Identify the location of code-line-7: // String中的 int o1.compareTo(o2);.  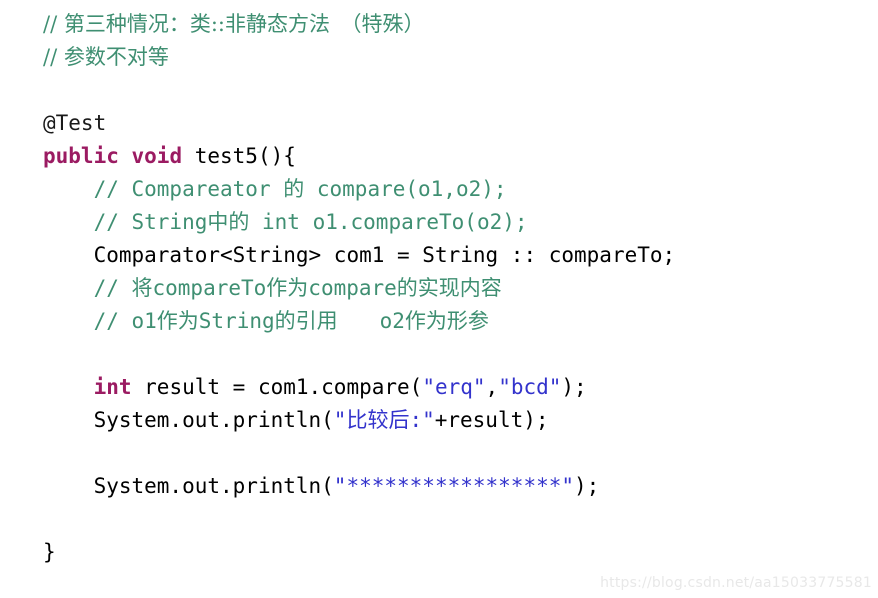
(460, 222).